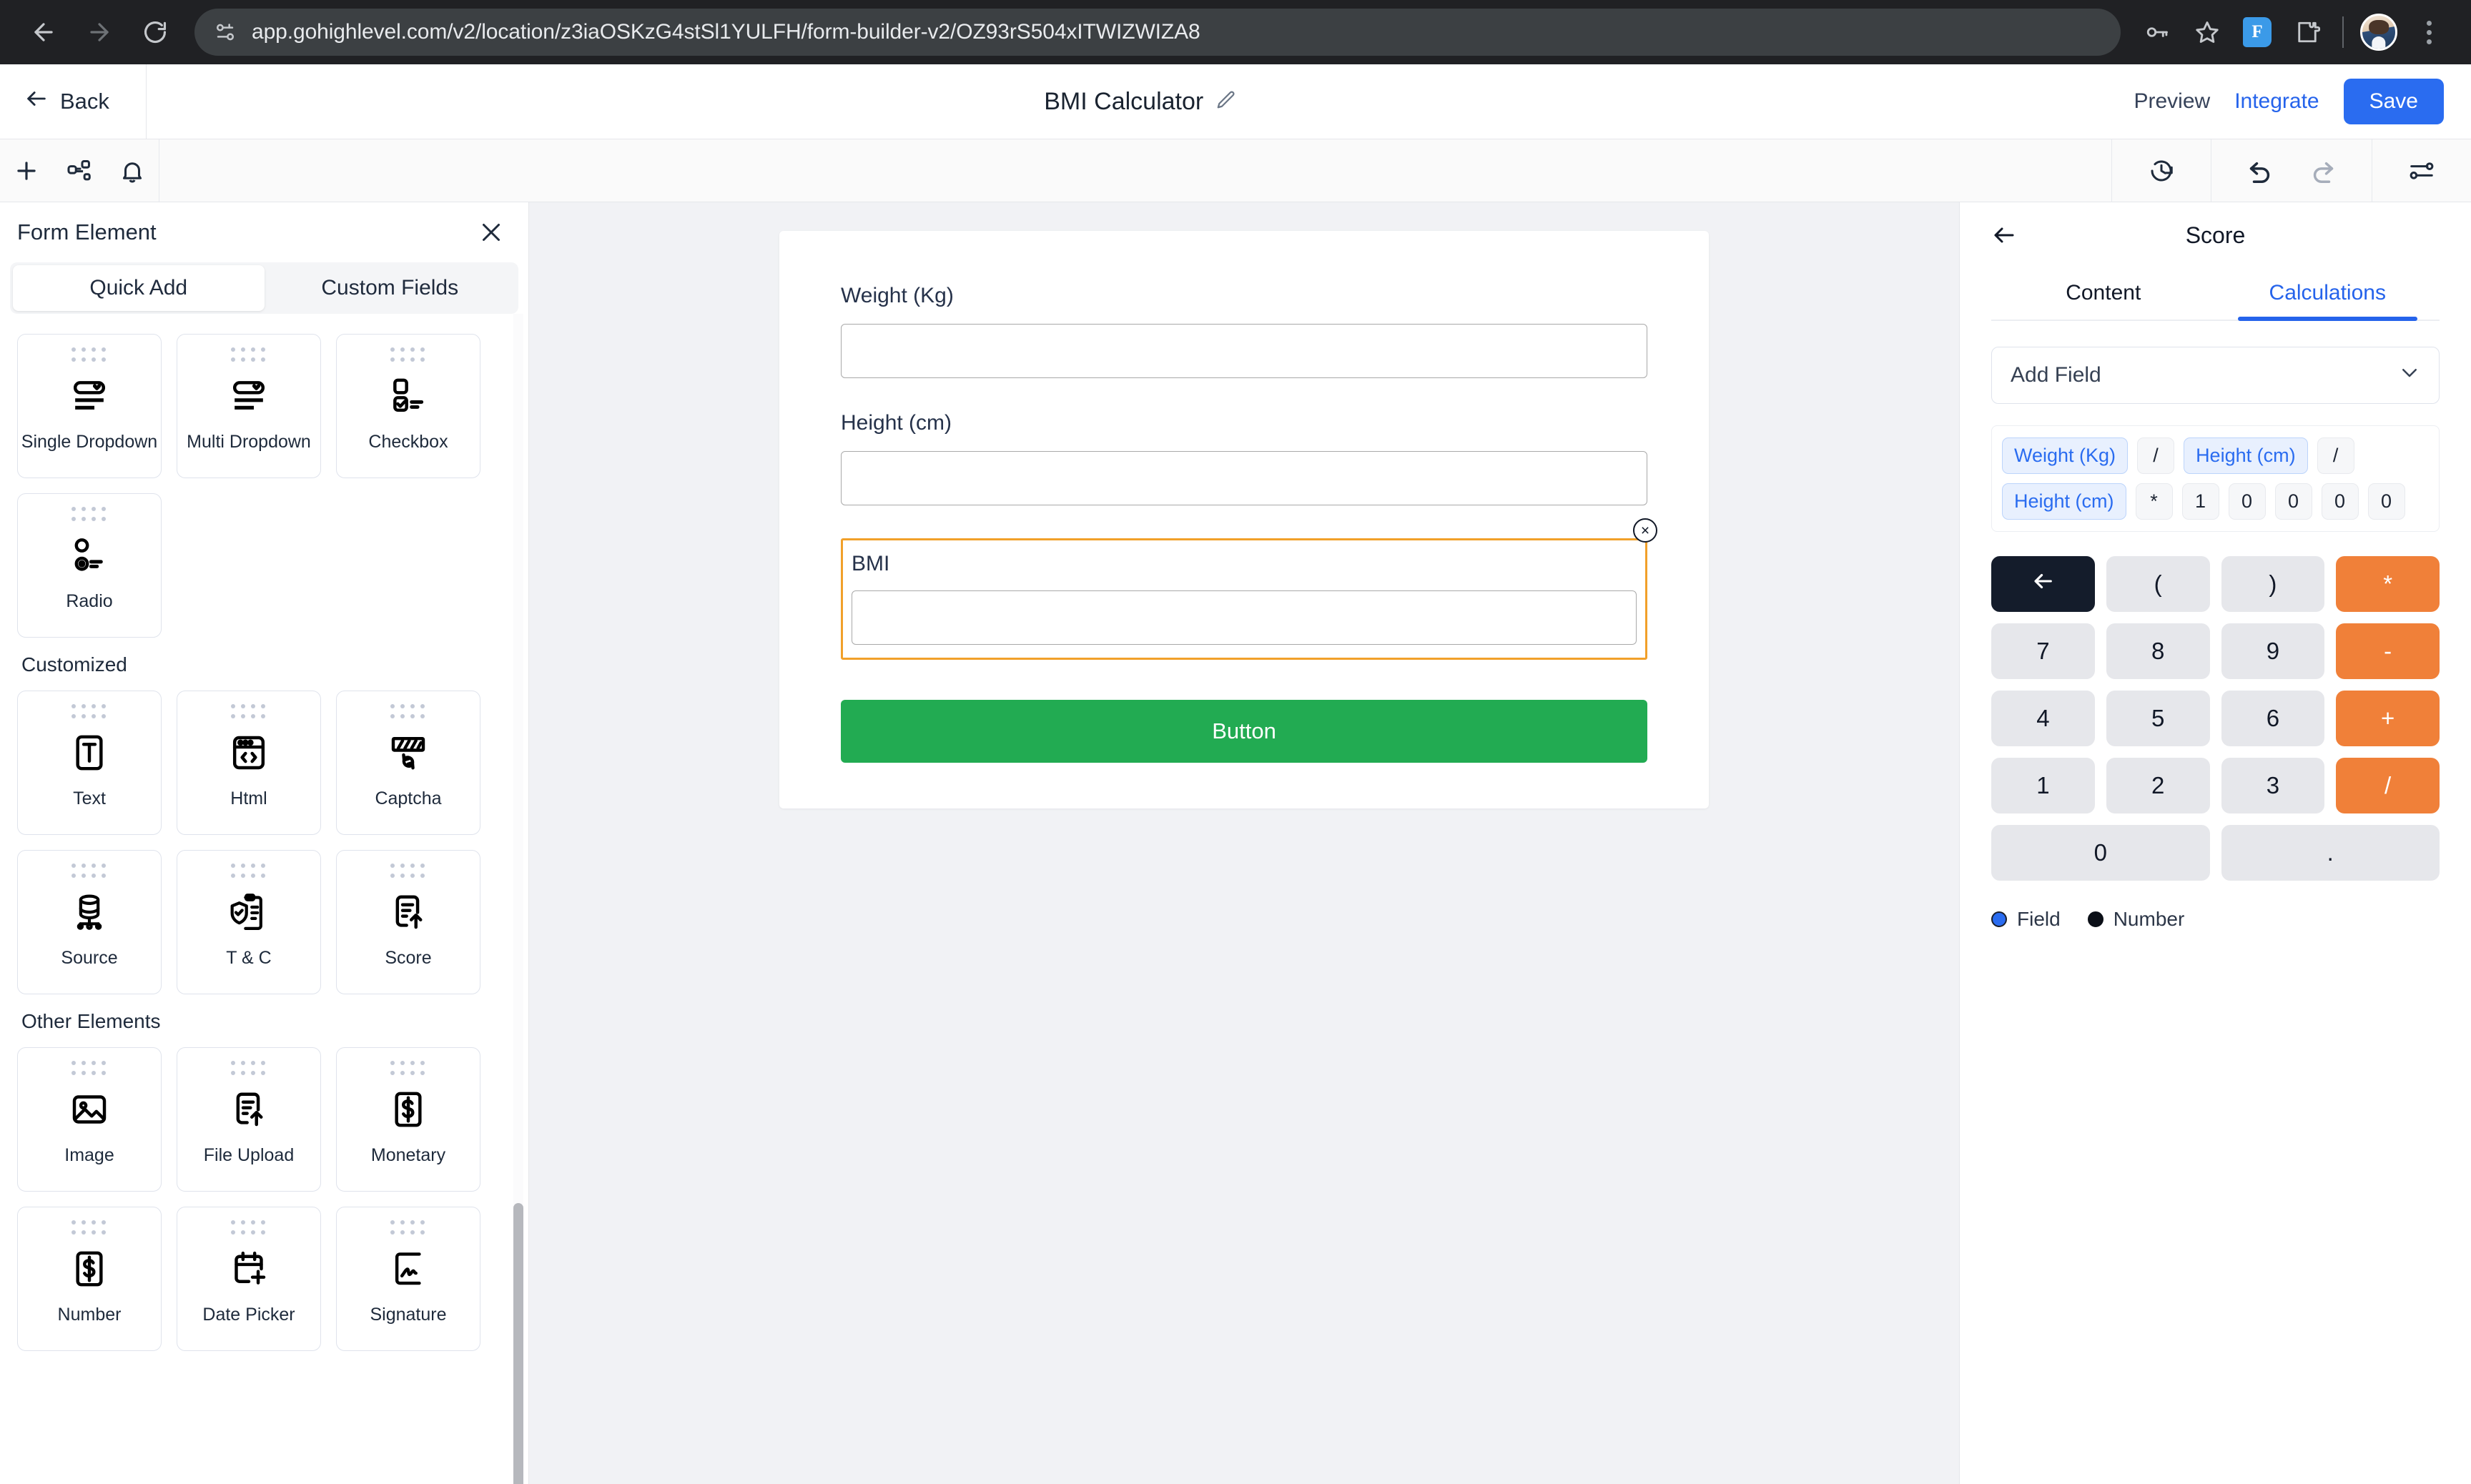 The image size is (2471, 1484). I want to click on key-open-paren: (, so click(2158, 584).